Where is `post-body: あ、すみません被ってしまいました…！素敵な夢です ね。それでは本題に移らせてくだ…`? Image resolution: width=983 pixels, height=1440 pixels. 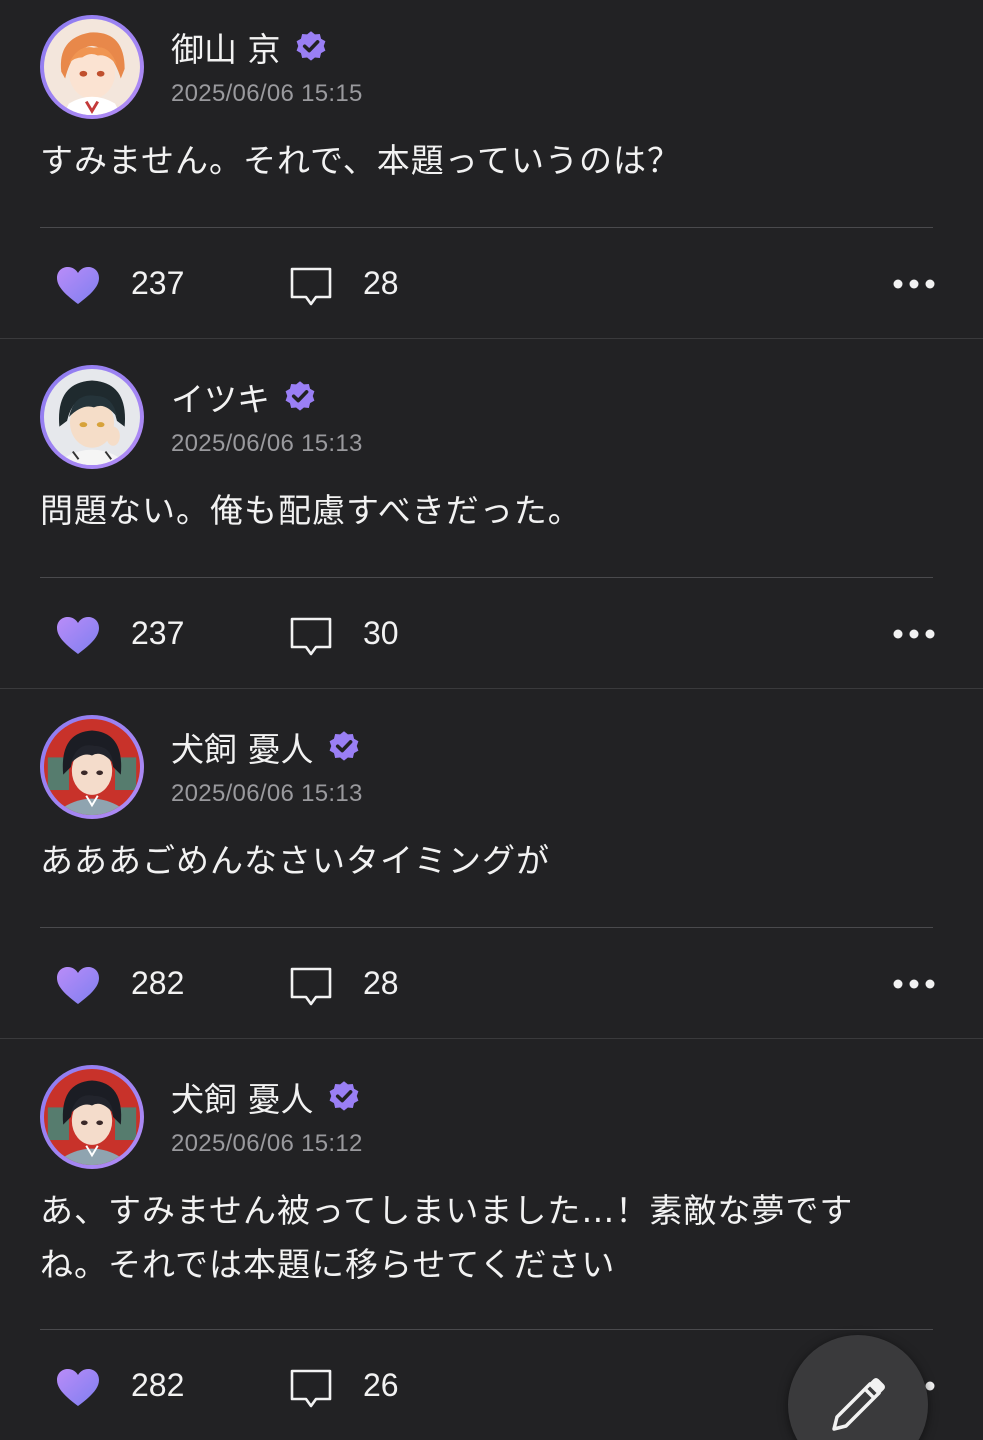
post-body: あ、すみません被ってしまいました…！素敵な夢です ね。それでは本題に移らせてくだ… is located at coordinates (490, 1238).